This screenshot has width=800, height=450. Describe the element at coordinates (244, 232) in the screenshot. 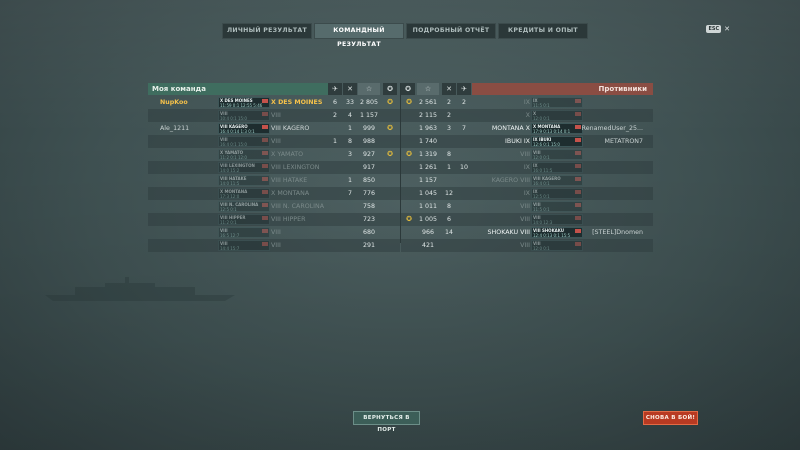

I see `ship-card: VIII 16:5 12:7` at that location.